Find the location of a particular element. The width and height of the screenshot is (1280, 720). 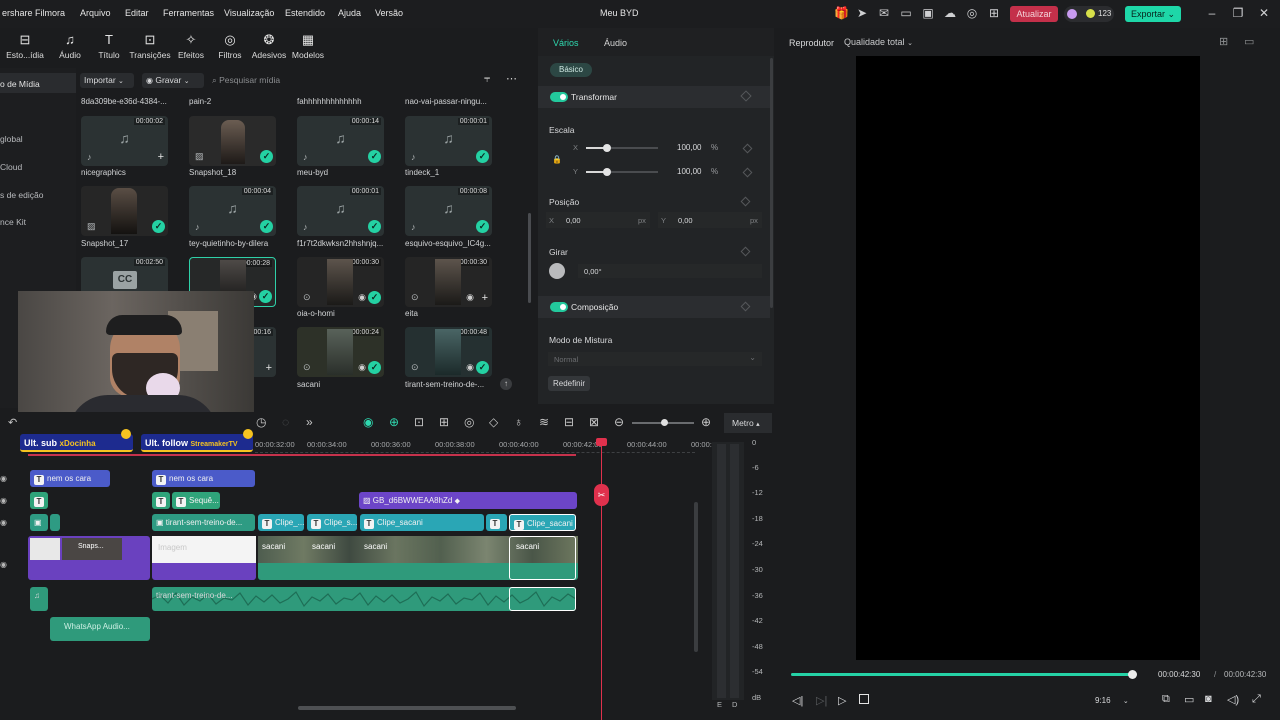

pos-y-value: 0,00 is located at coordinates (685, 220).